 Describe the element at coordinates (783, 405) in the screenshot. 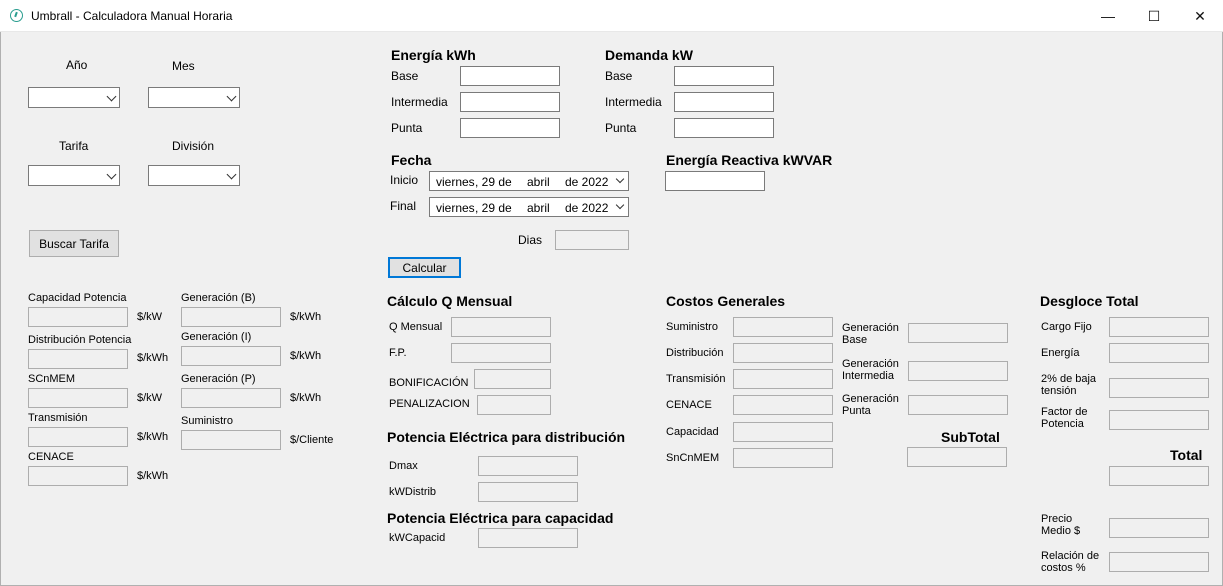

I see `costo-cenace-field` at that location.